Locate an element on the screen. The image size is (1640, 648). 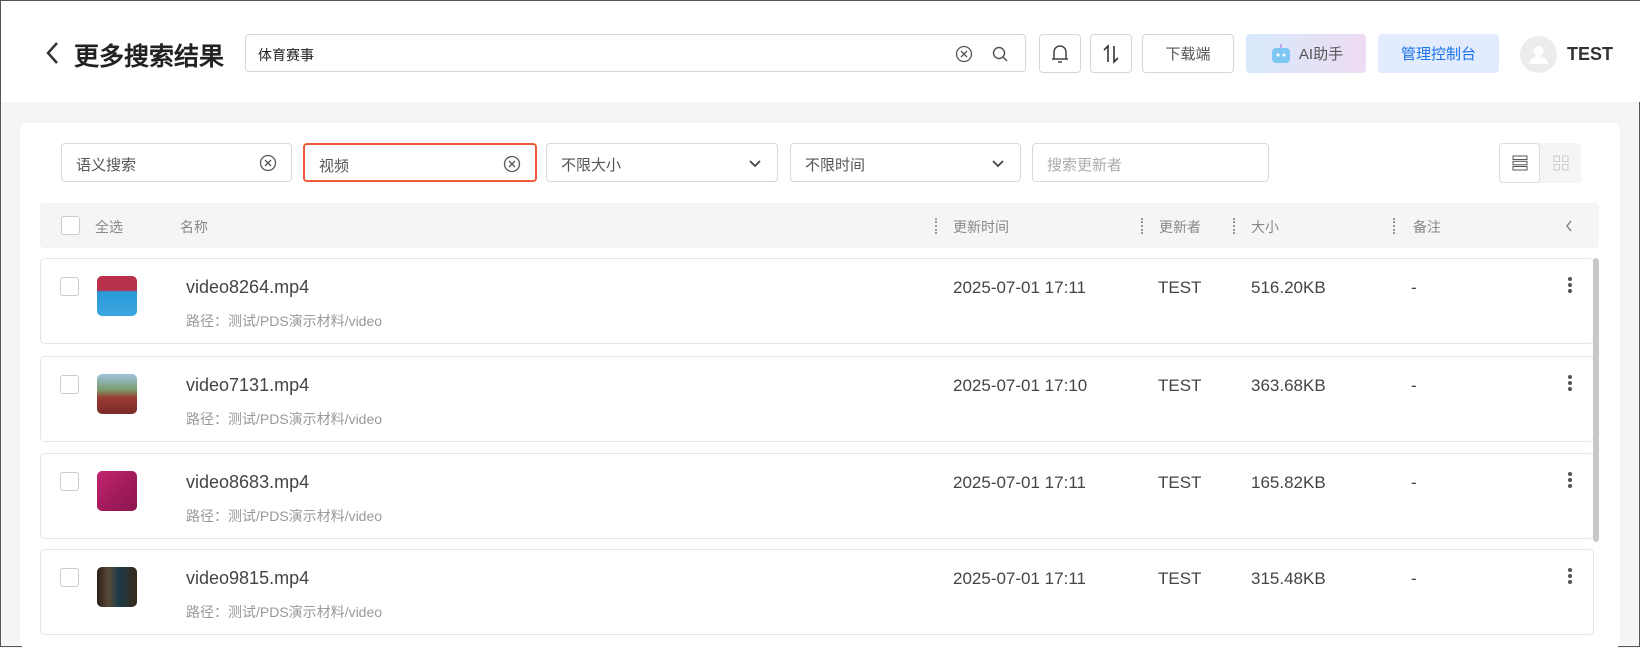
list-icon is located at coordinates (1519, 163).